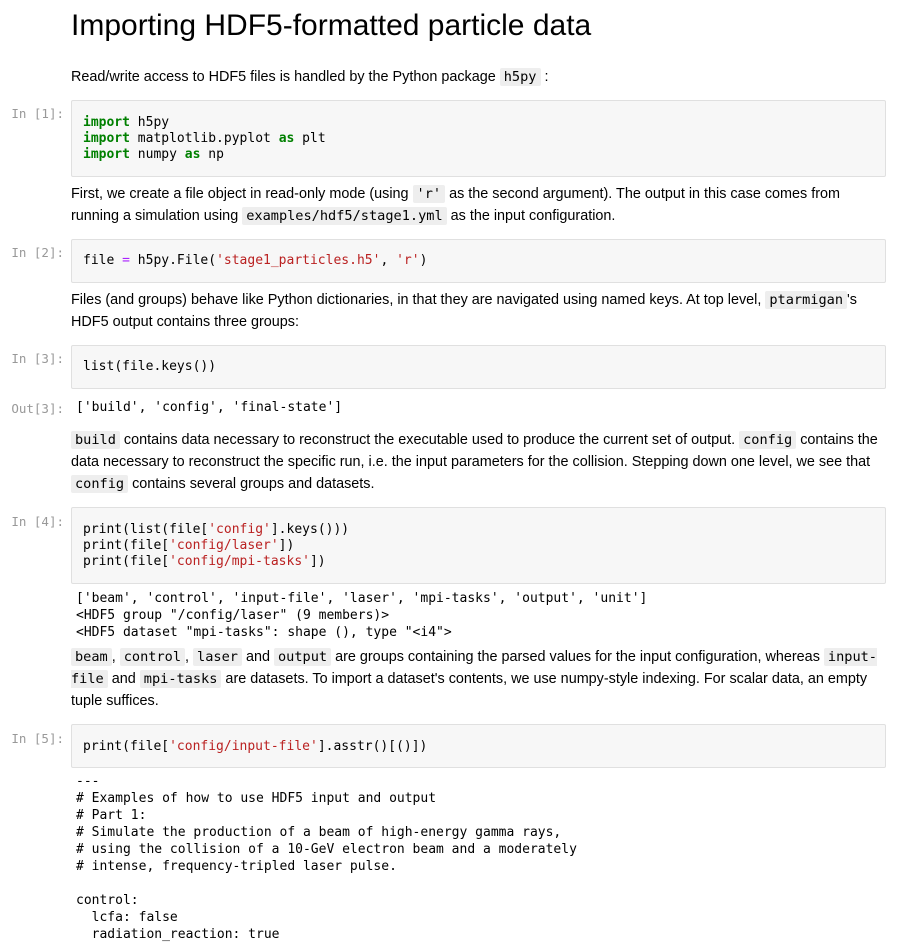 This screenshot has height=943, width=904. I want to click on inline-code-h5py: h5py, so click(520, 77).